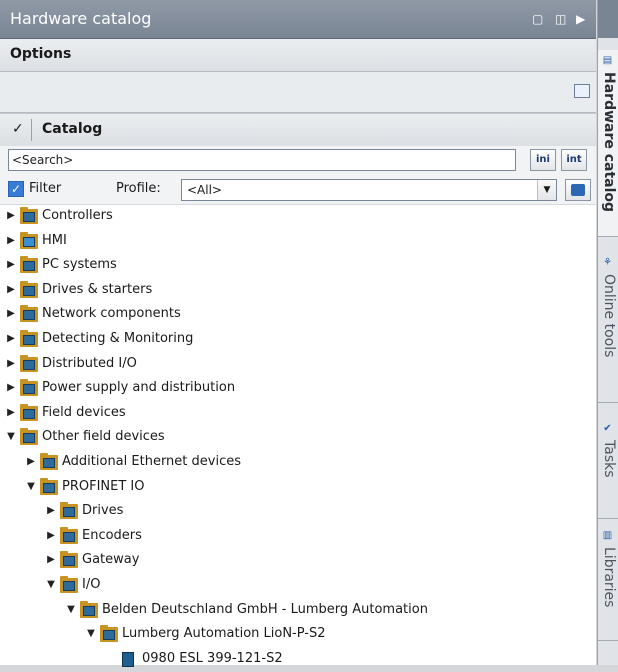 The image size is (618, 672). I want to click on tree-item-label: I/O, so click(91, 584).